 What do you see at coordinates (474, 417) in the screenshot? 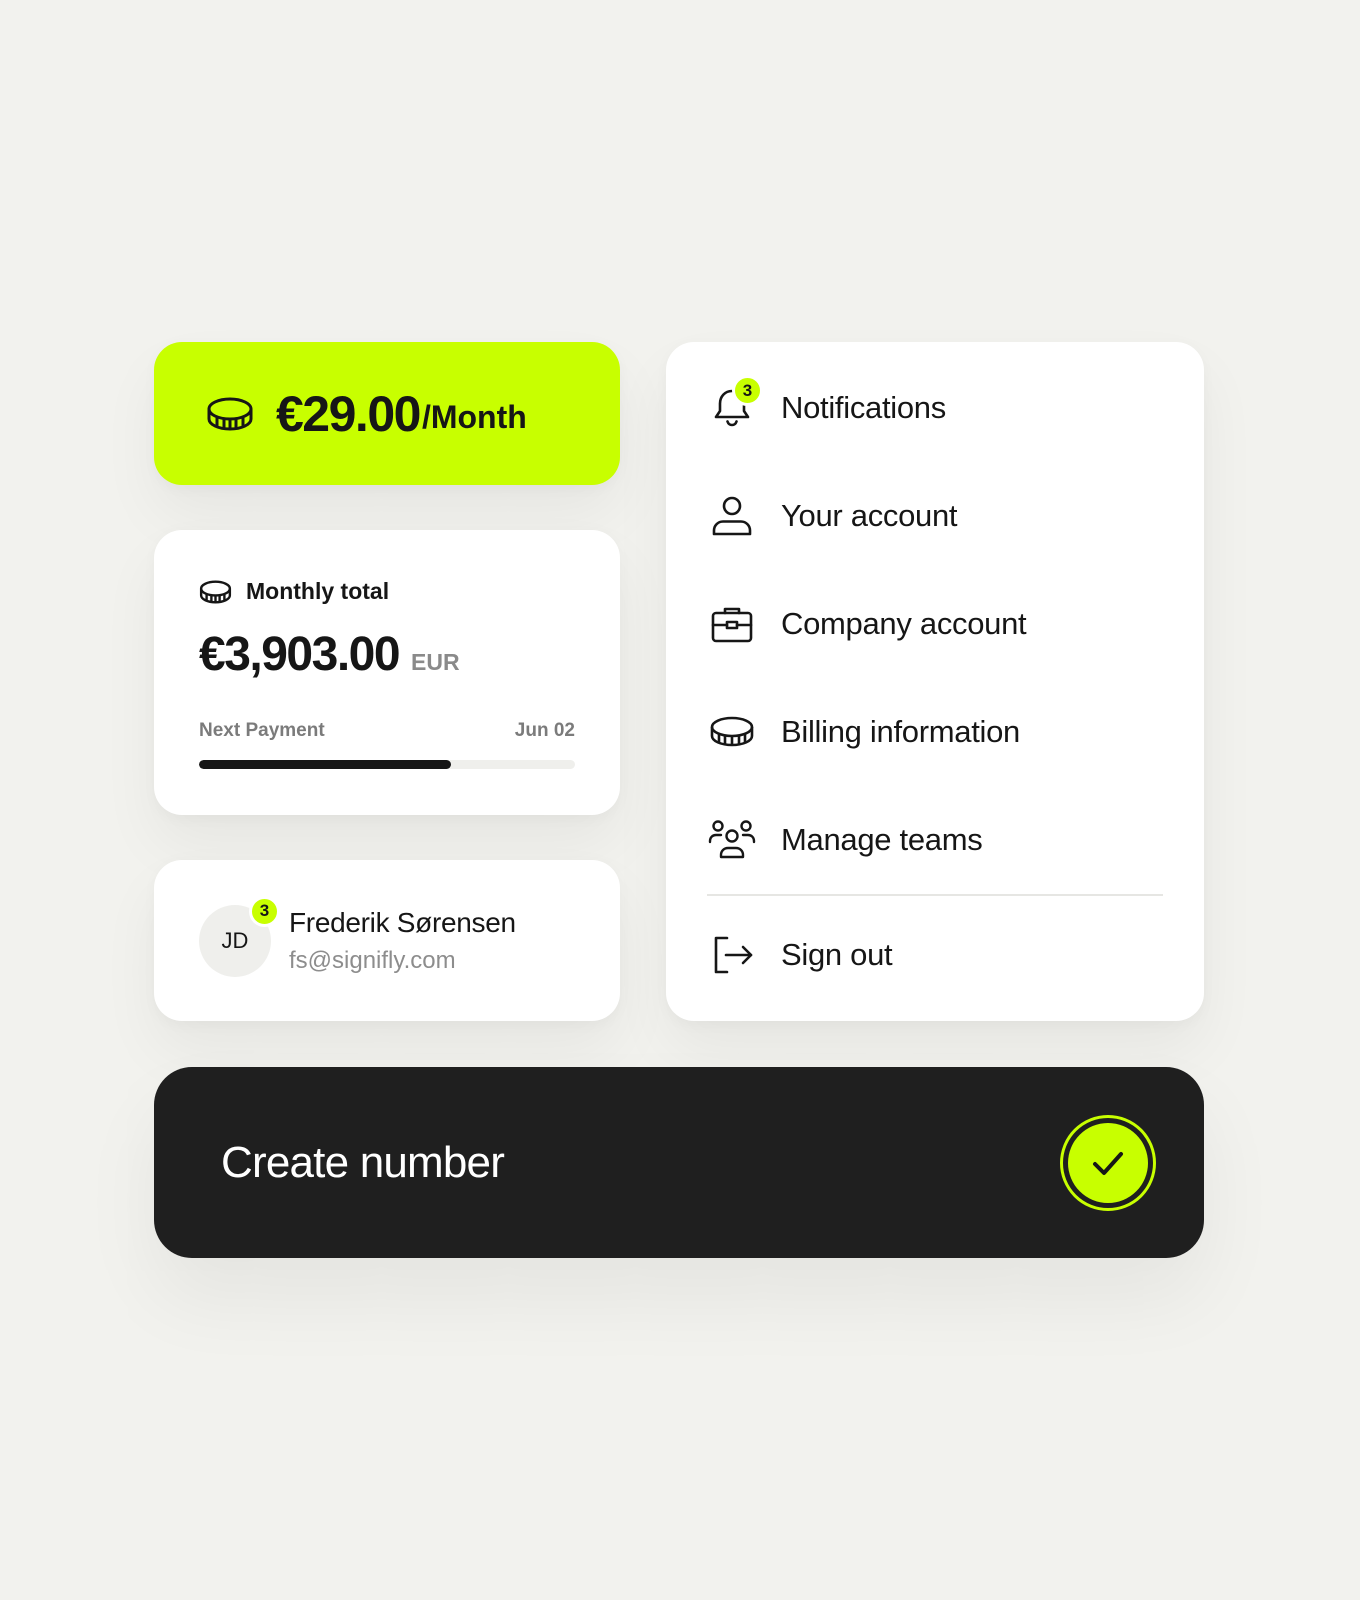
I see `price-period: /Month` at bounding box center [474, 417].